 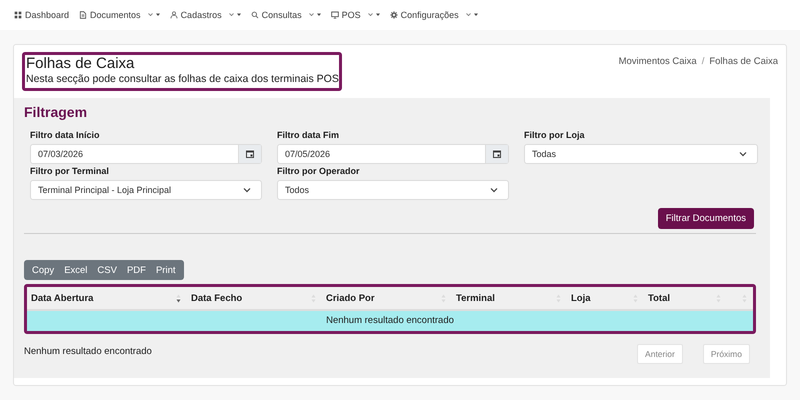 What do you see at coordinates (706, 218) in the screenshot?
I see `filter-button: Filtrar Documentos` at bounding box center [706, 218].